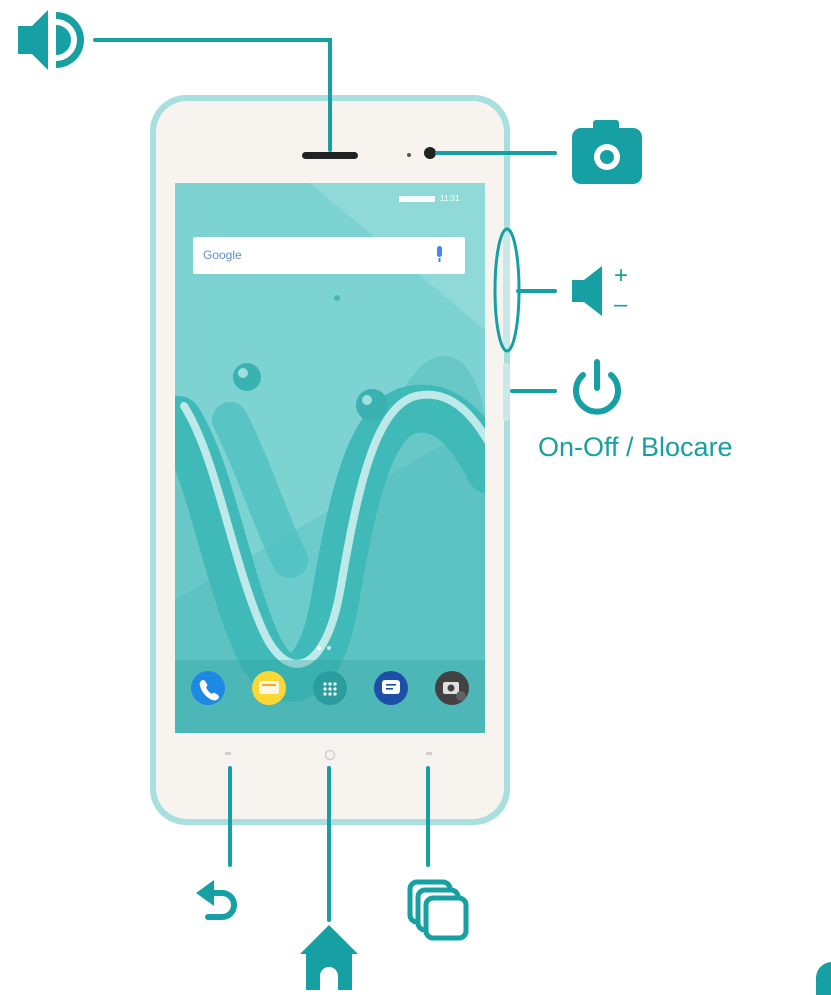 This screenshot has width=831, height=995. What do you see at coordinates (635, 447) in the screenshot?
I see `power-label: On-Off / Blocare` at bounding box center [635, 447].